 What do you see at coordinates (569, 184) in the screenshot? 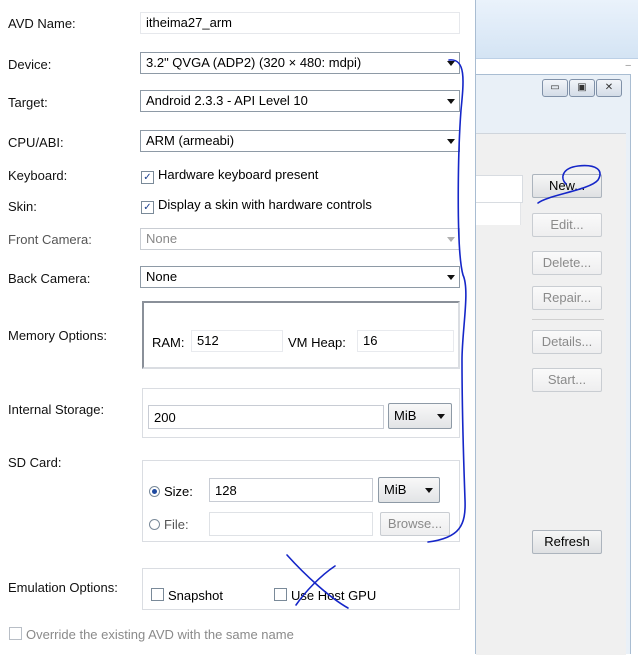
I see `annotation-loop-stroke` at bounding box center [569, 184].